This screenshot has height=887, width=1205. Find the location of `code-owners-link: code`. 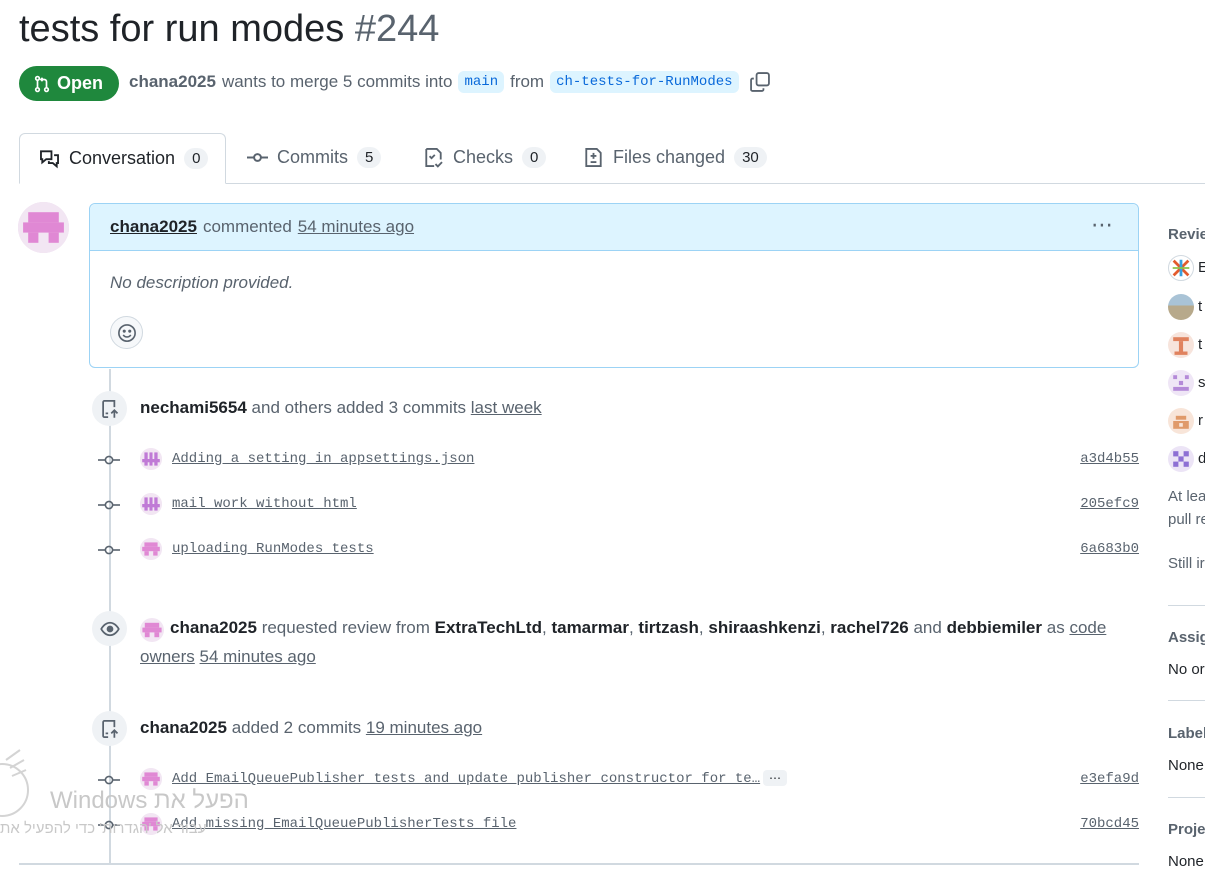

code-owners-link: code is located at coordinates (1087, 627).